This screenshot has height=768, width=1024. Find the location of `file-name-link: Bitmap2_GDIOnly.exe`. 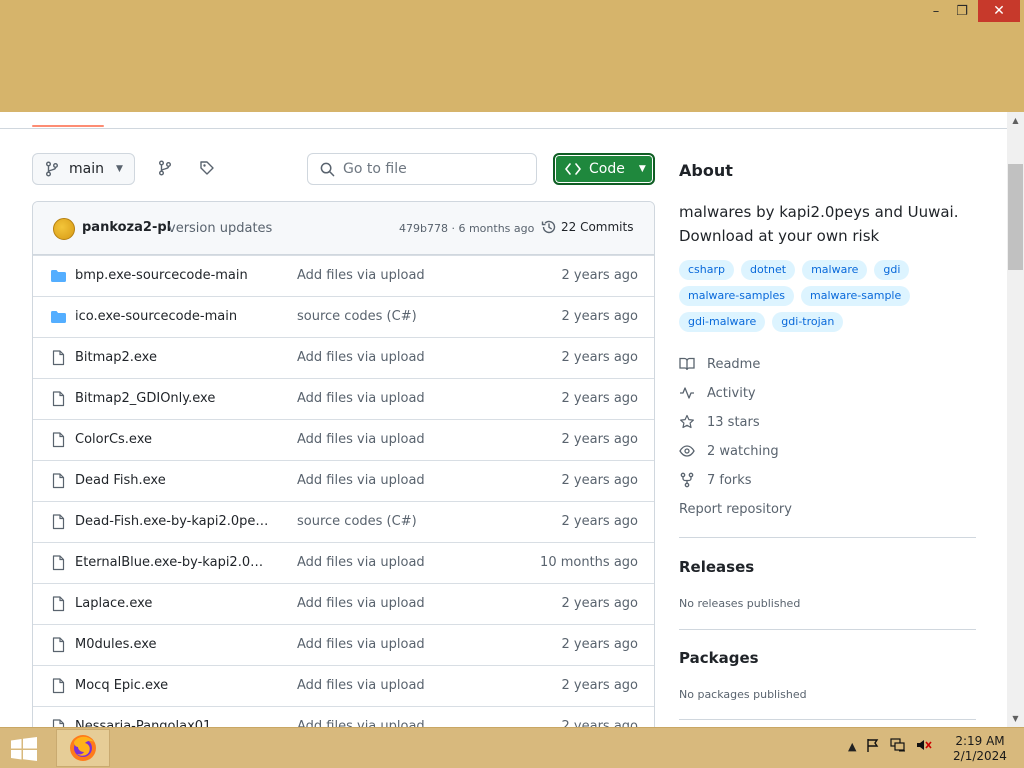

file-name-link: Bitmap2_GDIOnly.exe is located at coordinates (172, 398).